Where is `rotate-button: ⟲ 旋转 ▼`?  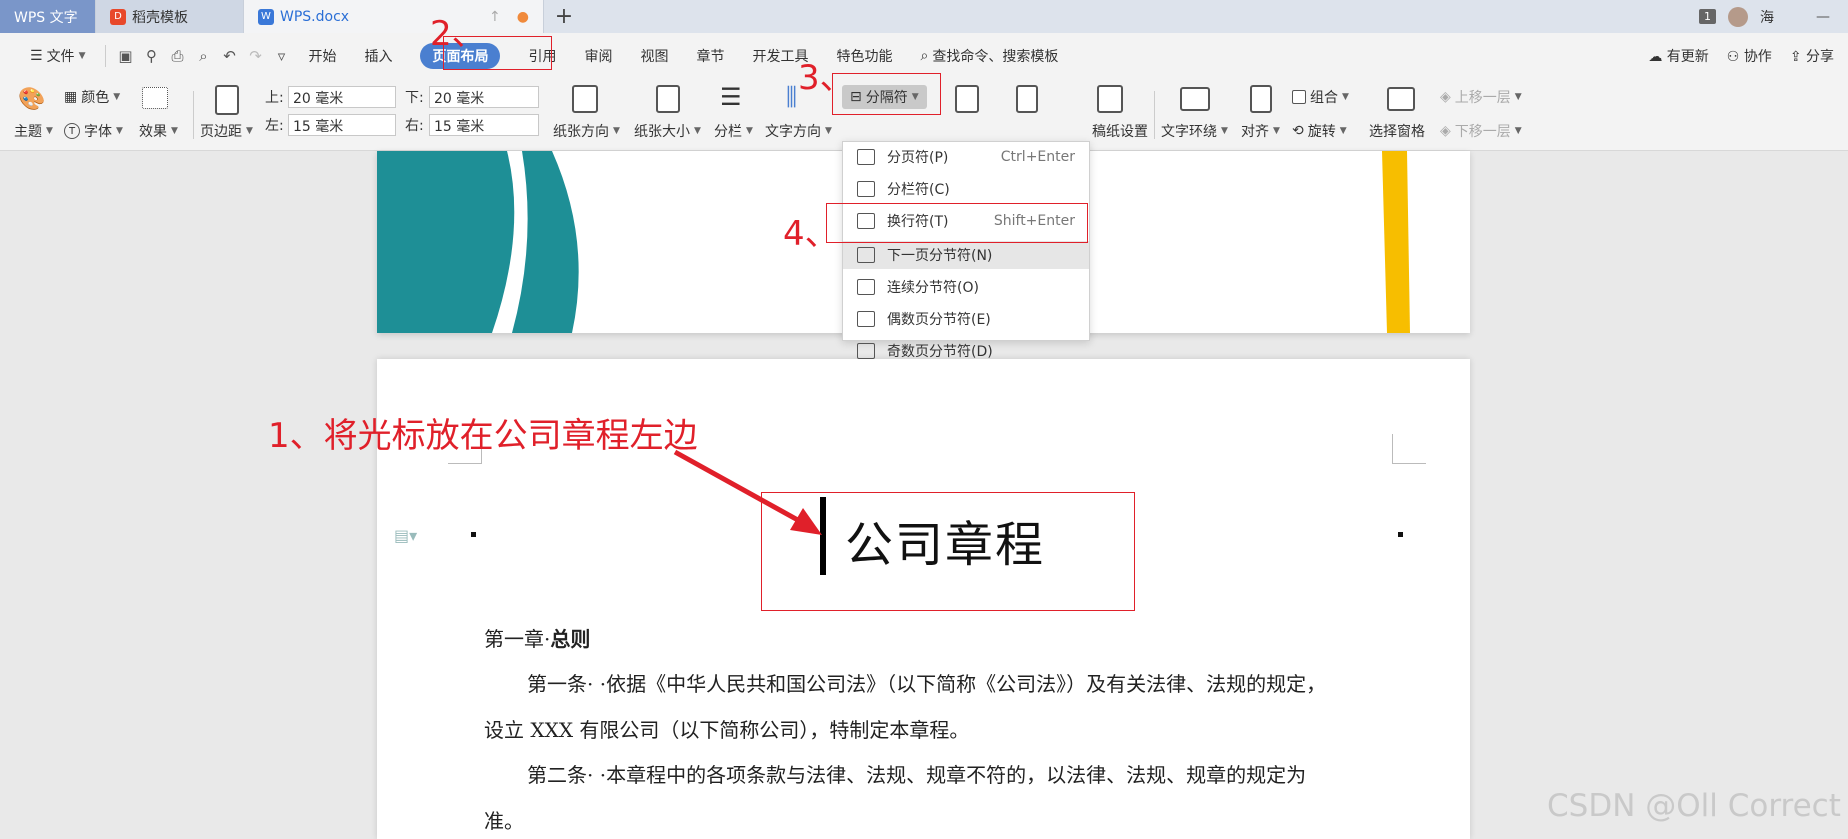 rotate-button: ⟲ 旋转 ▼ is located at coordinates (1319, 131).